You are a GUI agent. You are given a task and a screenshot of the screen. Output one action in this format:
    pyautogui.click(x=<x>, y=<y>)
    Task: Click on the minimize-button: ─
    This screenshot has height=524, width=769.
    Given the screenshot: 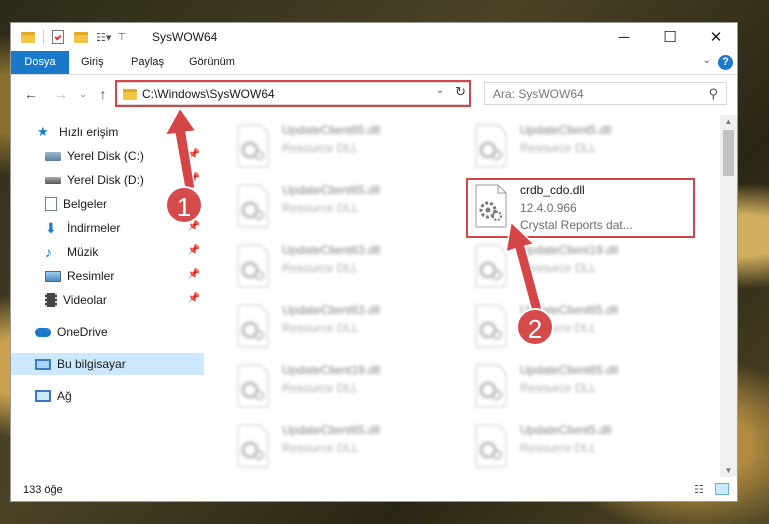 What is the action you would take?
    pyautogui.click(x=624, y=37)
    